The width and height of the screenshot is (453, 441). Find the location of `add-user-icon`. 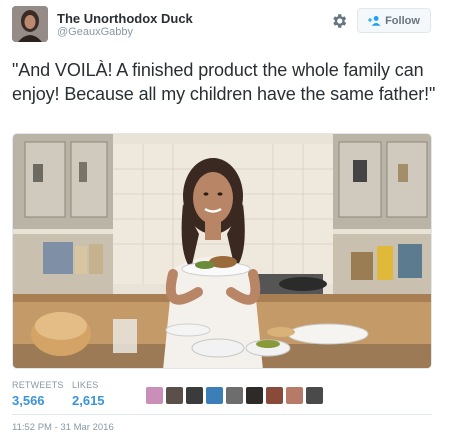

add-user-icon is located at coordinates (374, 21).